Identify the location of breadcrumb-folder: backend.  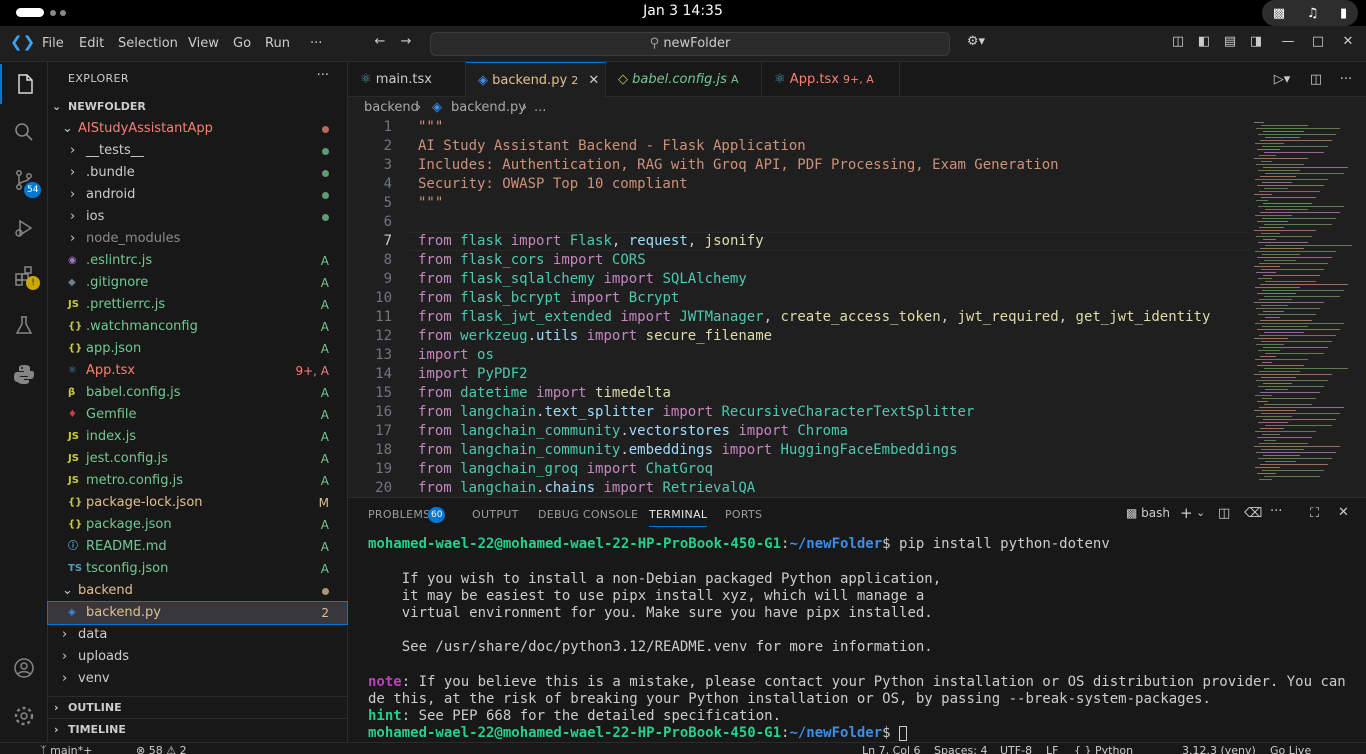
(391, 108).